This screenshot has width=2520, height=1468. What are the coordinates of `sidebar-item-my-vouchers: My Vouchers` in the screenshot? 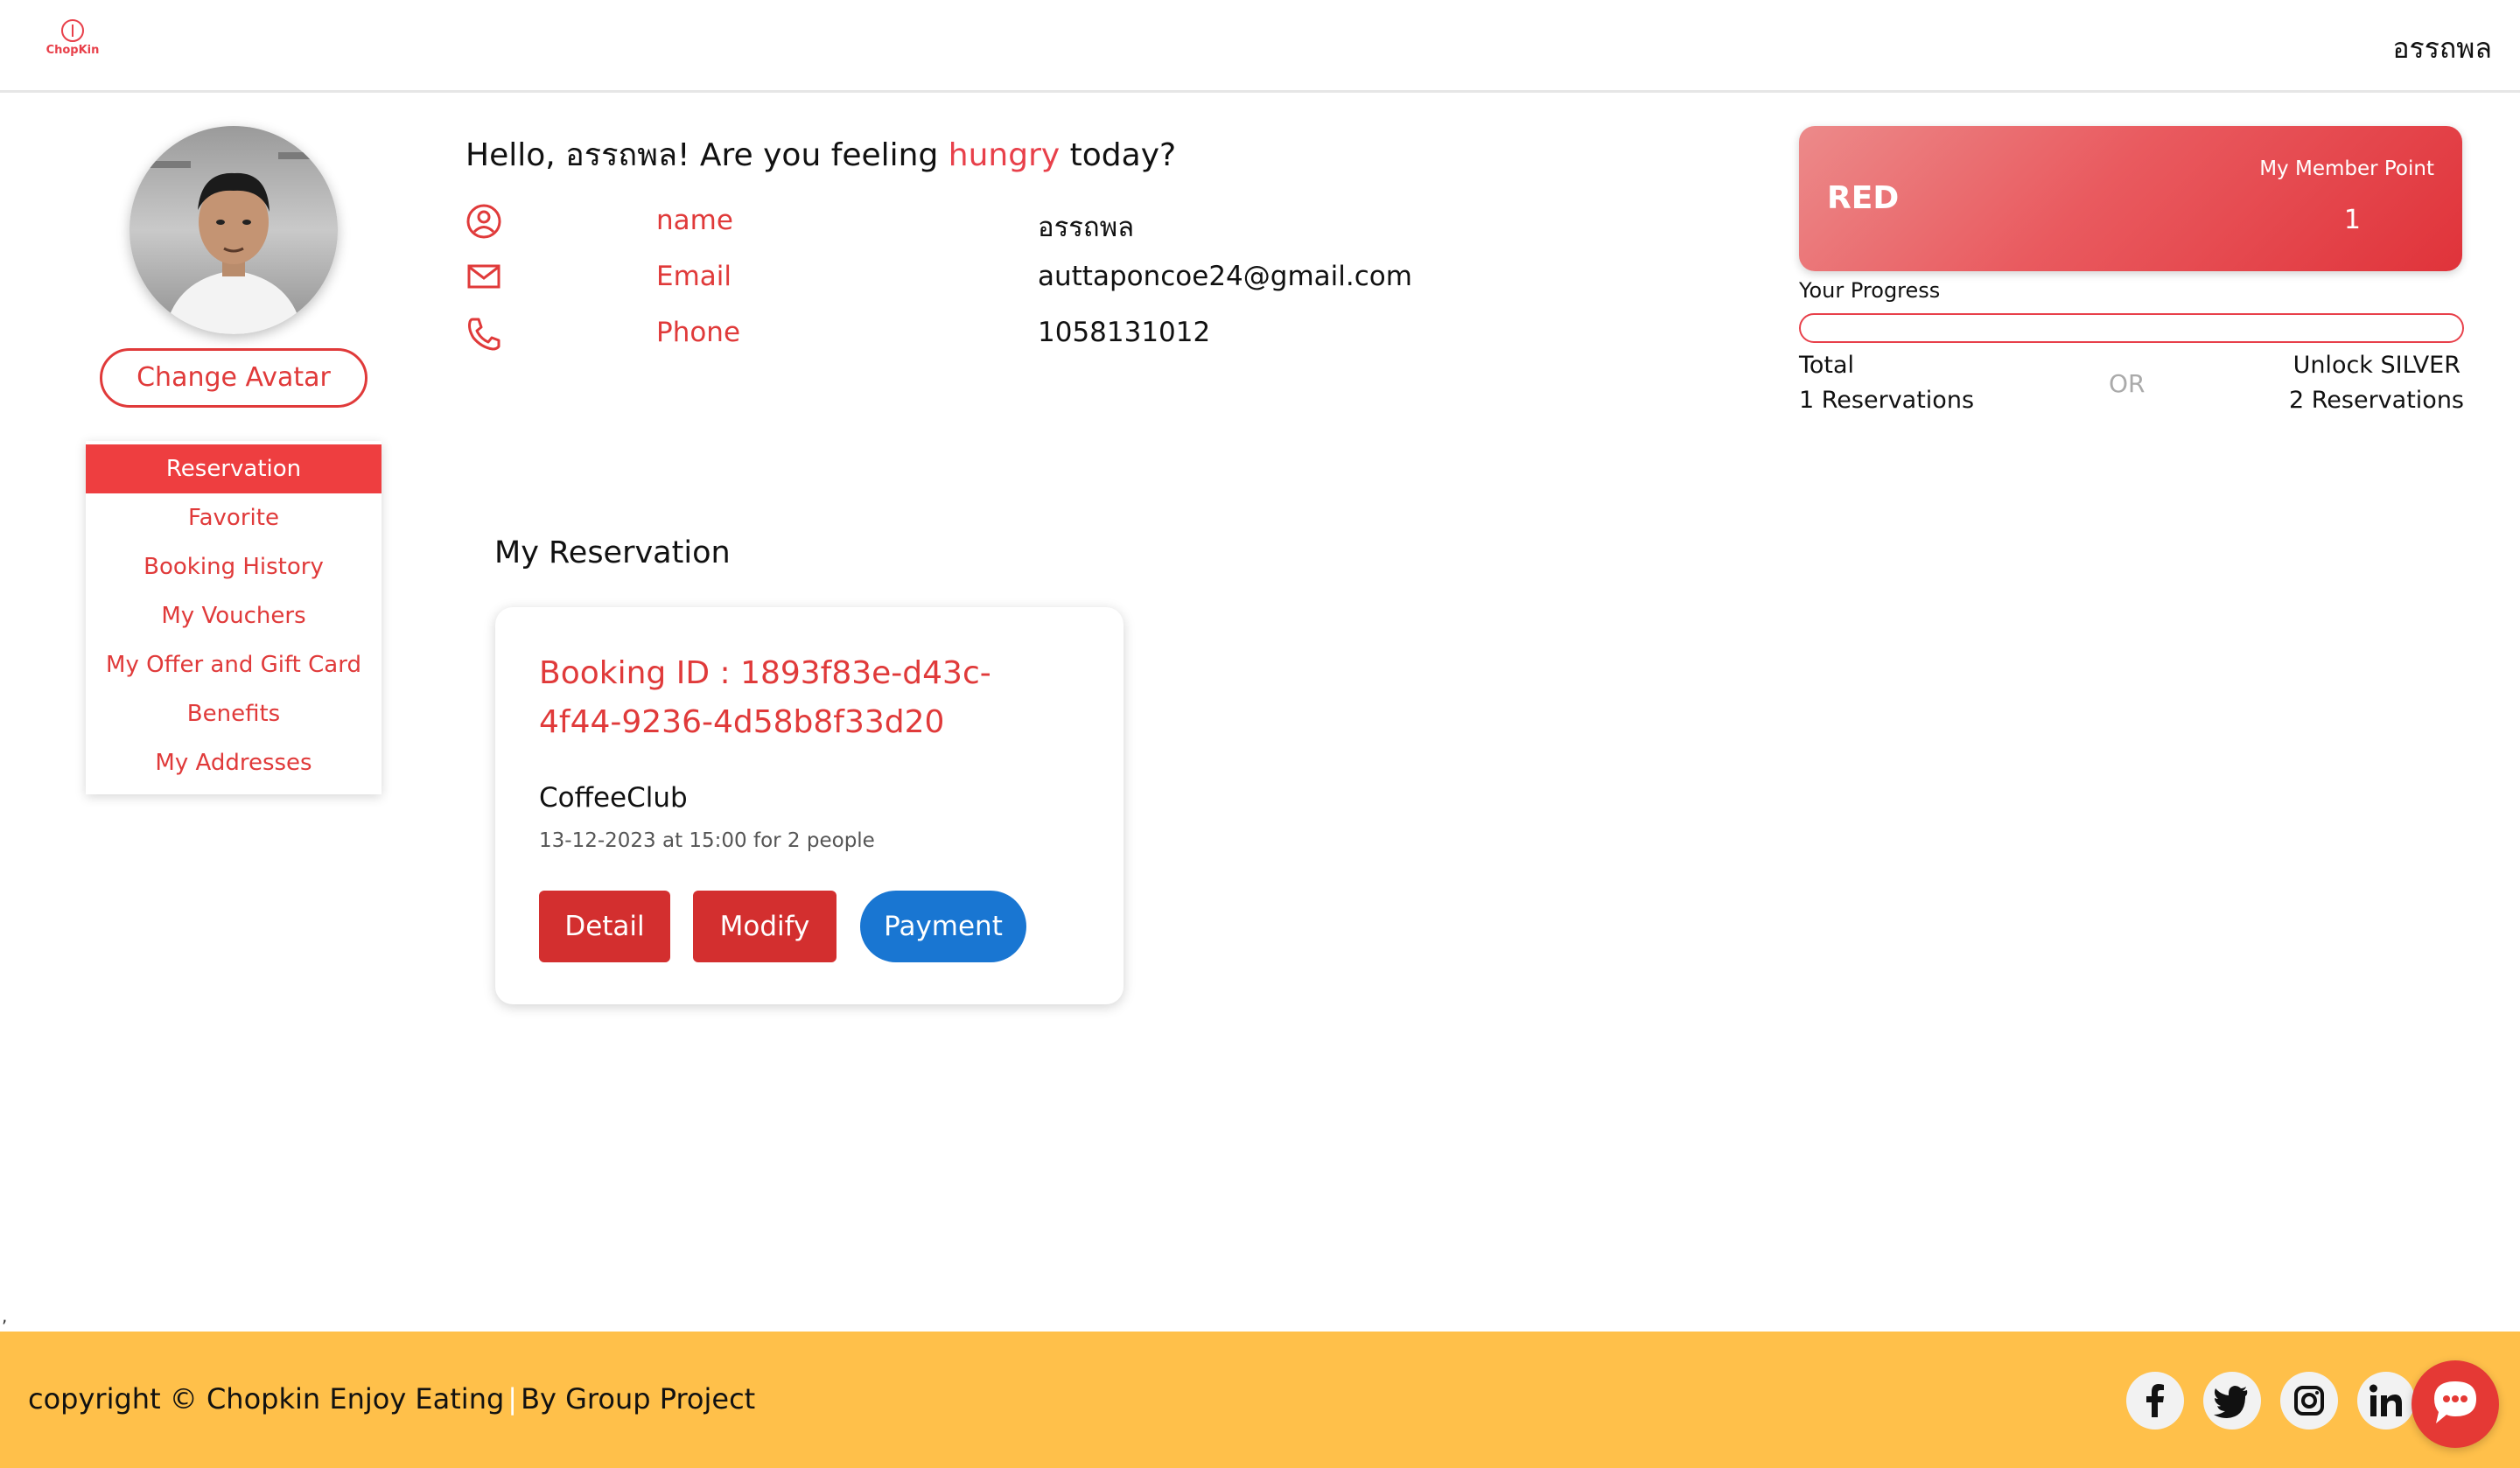 It's located at (234, 615).